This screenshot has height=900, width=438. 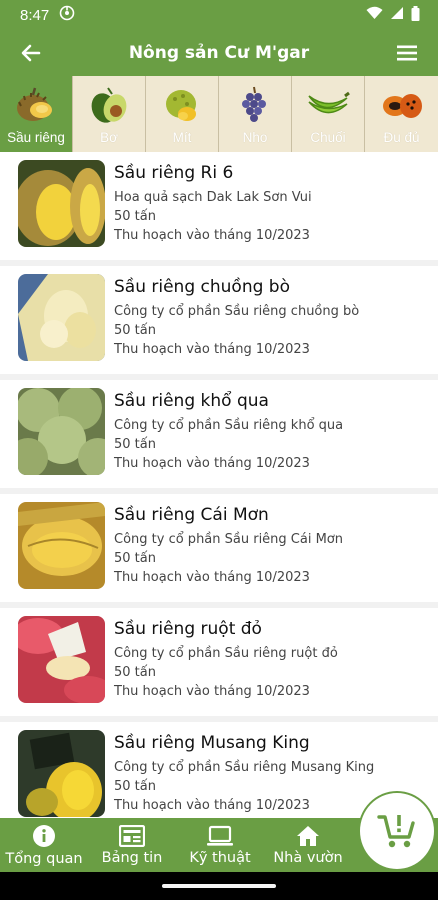 I want to click on product-company: Công ty cổ phần Sầu riêng chuồng bò, so click(x=237, y=311).